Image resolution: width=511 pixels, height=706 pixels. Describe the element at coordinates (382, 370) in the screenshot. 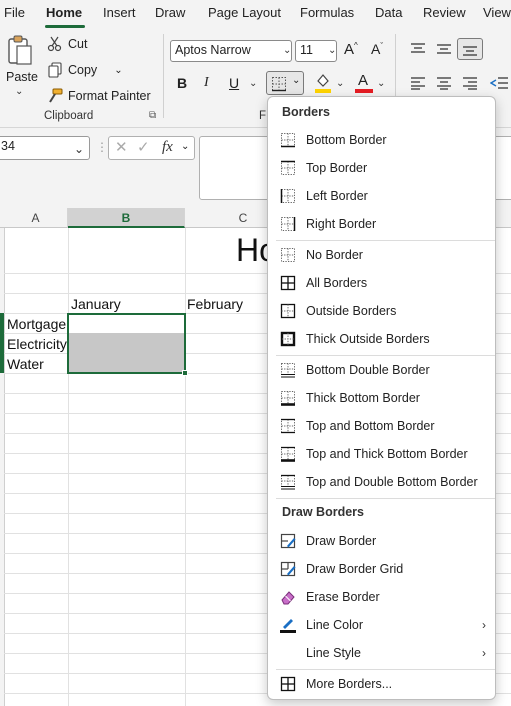

I see `menu-item-bottom-double-border: Bottom Double Border` at that location.